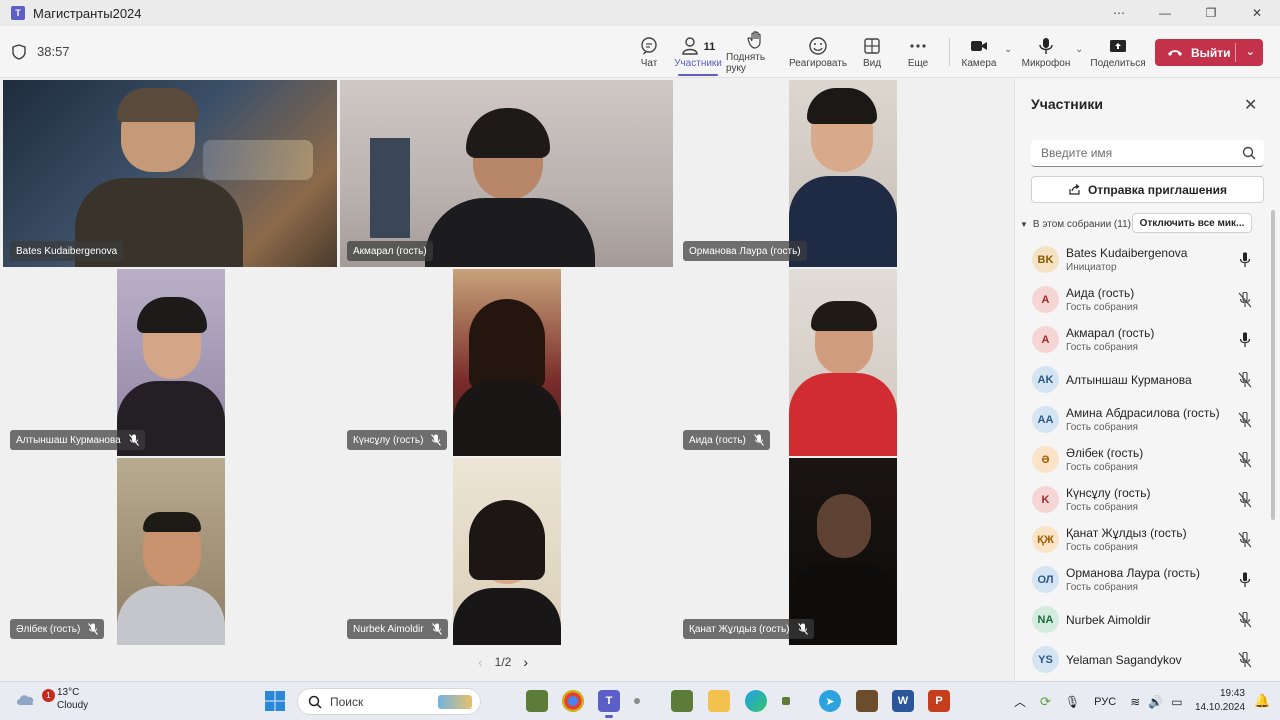 This screenshot has height=720, width=1280. Describe the element at coordinates (1143, 260) in the screenshot. I see `participant-list-item: BK Bates Kudaibergenova Инициатор` at that location.